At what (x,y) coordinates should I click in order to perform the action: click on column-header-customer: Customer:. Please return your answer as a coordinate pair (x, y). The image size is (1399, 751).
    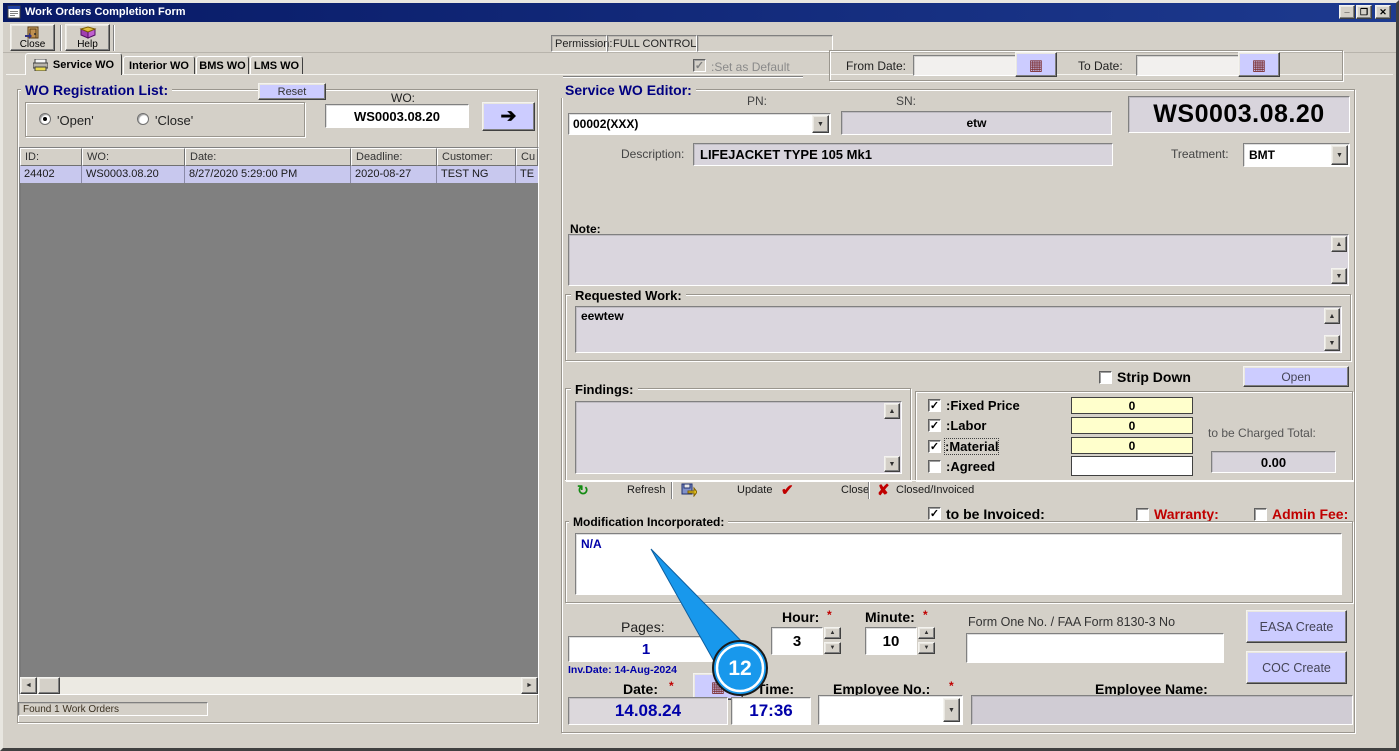
    Looking at the image, I should click on (476, 157).